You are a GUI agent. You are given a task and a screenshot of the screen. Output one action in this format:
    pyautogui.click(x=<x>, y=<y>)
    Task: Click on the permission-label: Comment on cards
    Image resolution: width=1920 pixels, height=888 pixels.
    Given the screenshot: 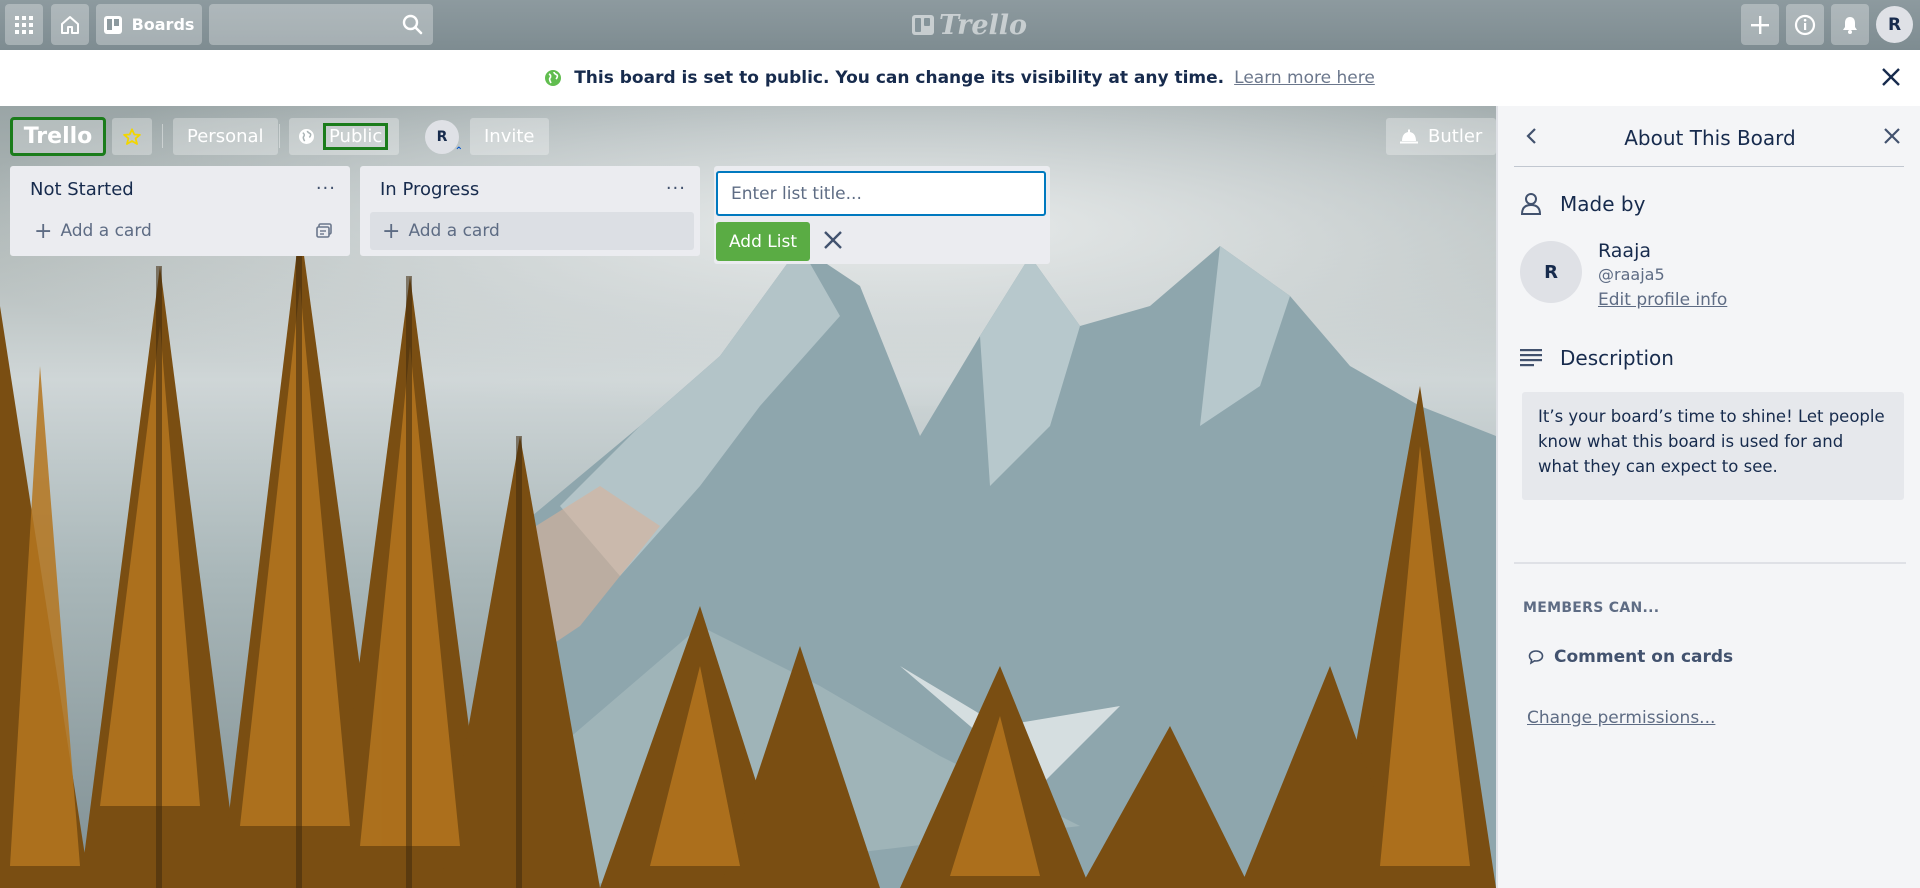 What is the action you would take?
    pyautogui.click(x=1644, y=657)
    